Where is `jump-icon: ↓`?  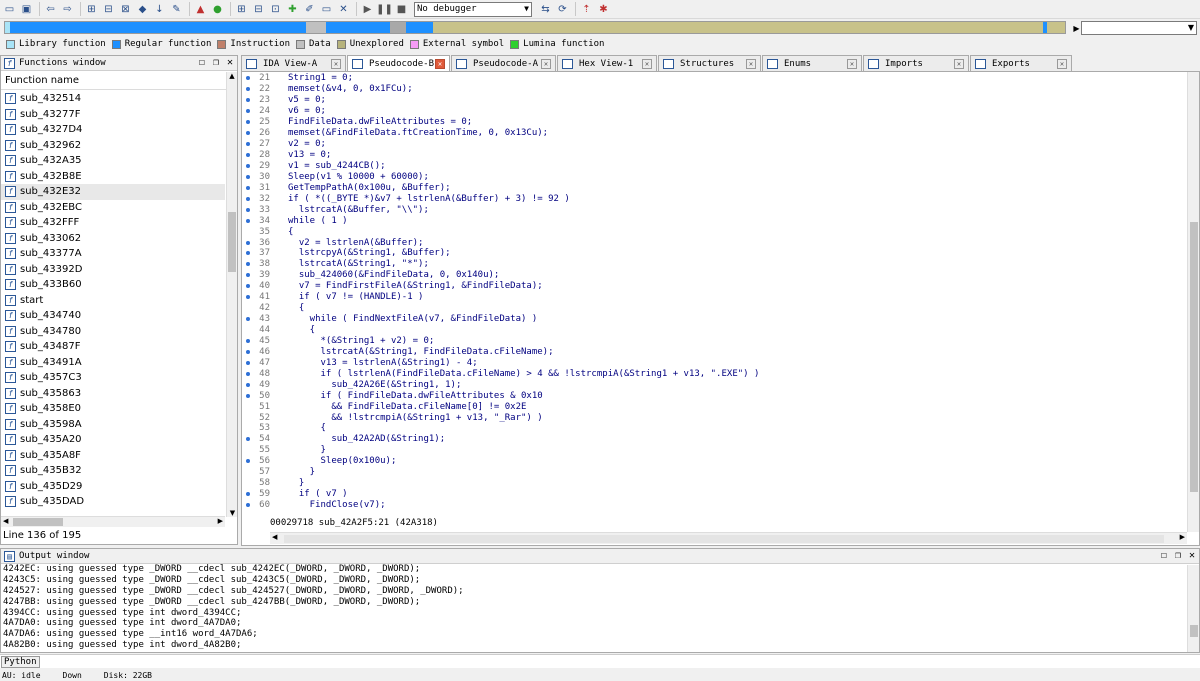 jump-icon: ↓ is located at coordinates (159, 9).